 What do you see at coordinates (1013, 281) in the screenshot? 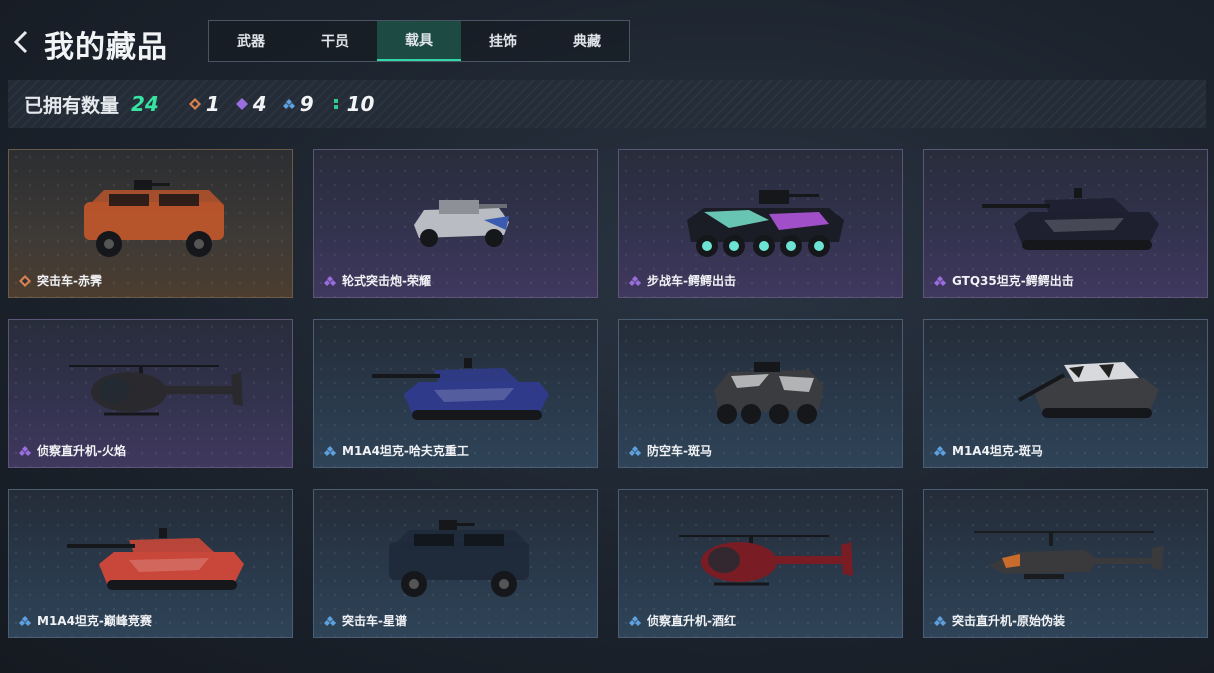
I see `vehicle-name: GTQ35坦克-鳄鳄出击` at bounding box center [1013, 281].